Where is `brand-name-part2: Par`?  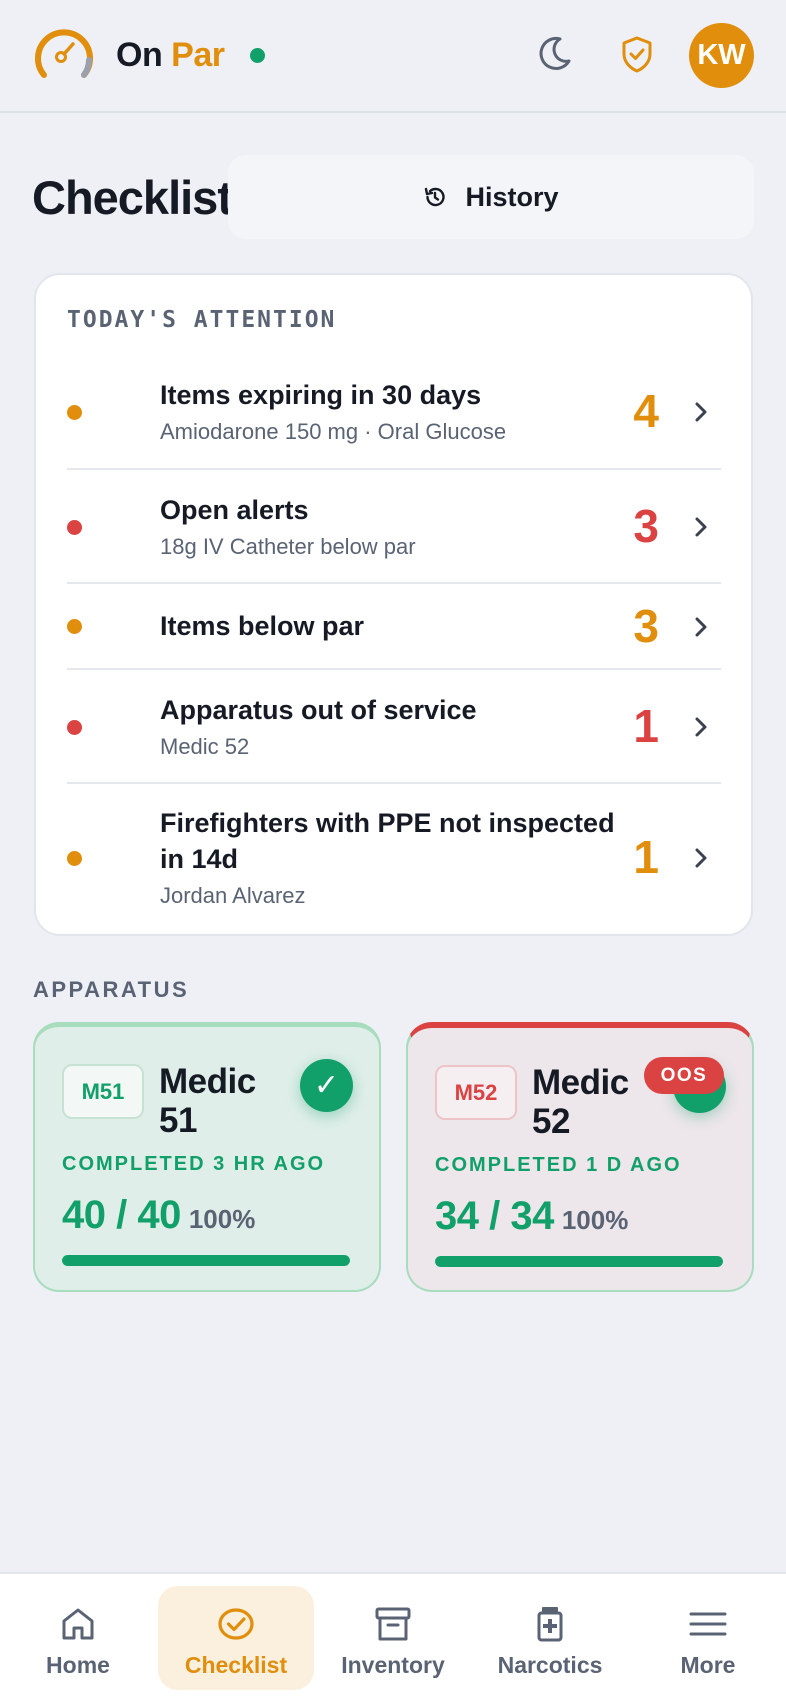
brand-name-part2: Par is located at coordinates (198, 55).